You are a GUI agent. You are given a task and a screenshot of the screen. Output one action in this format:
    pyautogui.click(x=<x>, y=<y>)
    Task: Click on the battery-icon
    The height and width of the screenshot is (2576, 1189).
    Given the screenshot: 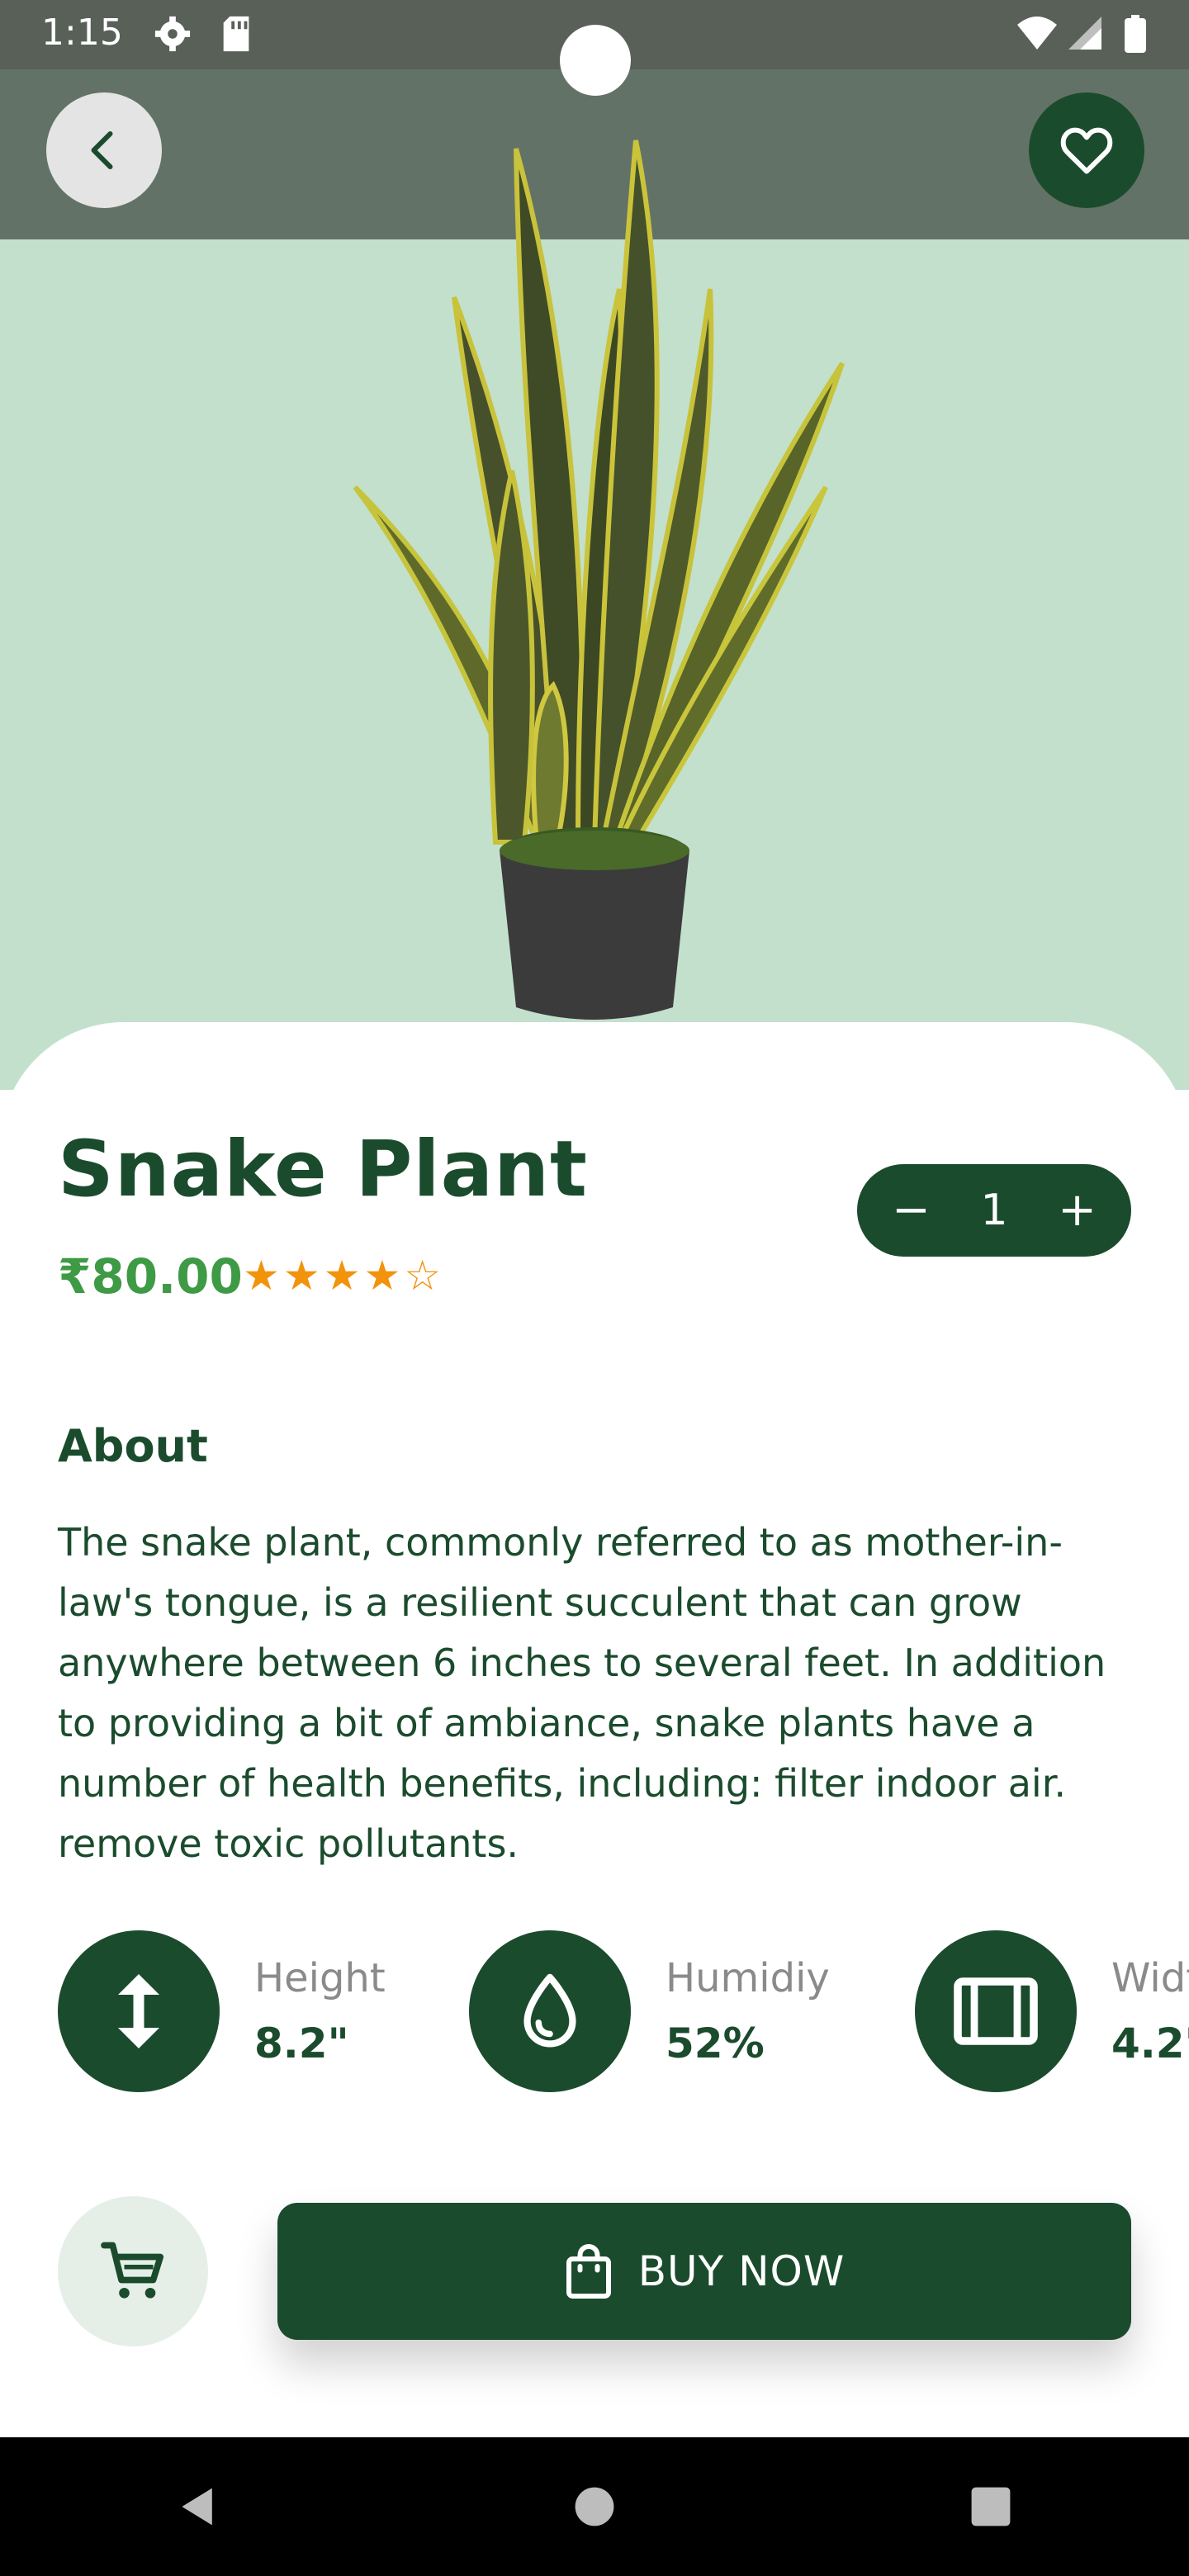 What is the action you would take?
    pyautogui.click(x=1135, y=34)
    